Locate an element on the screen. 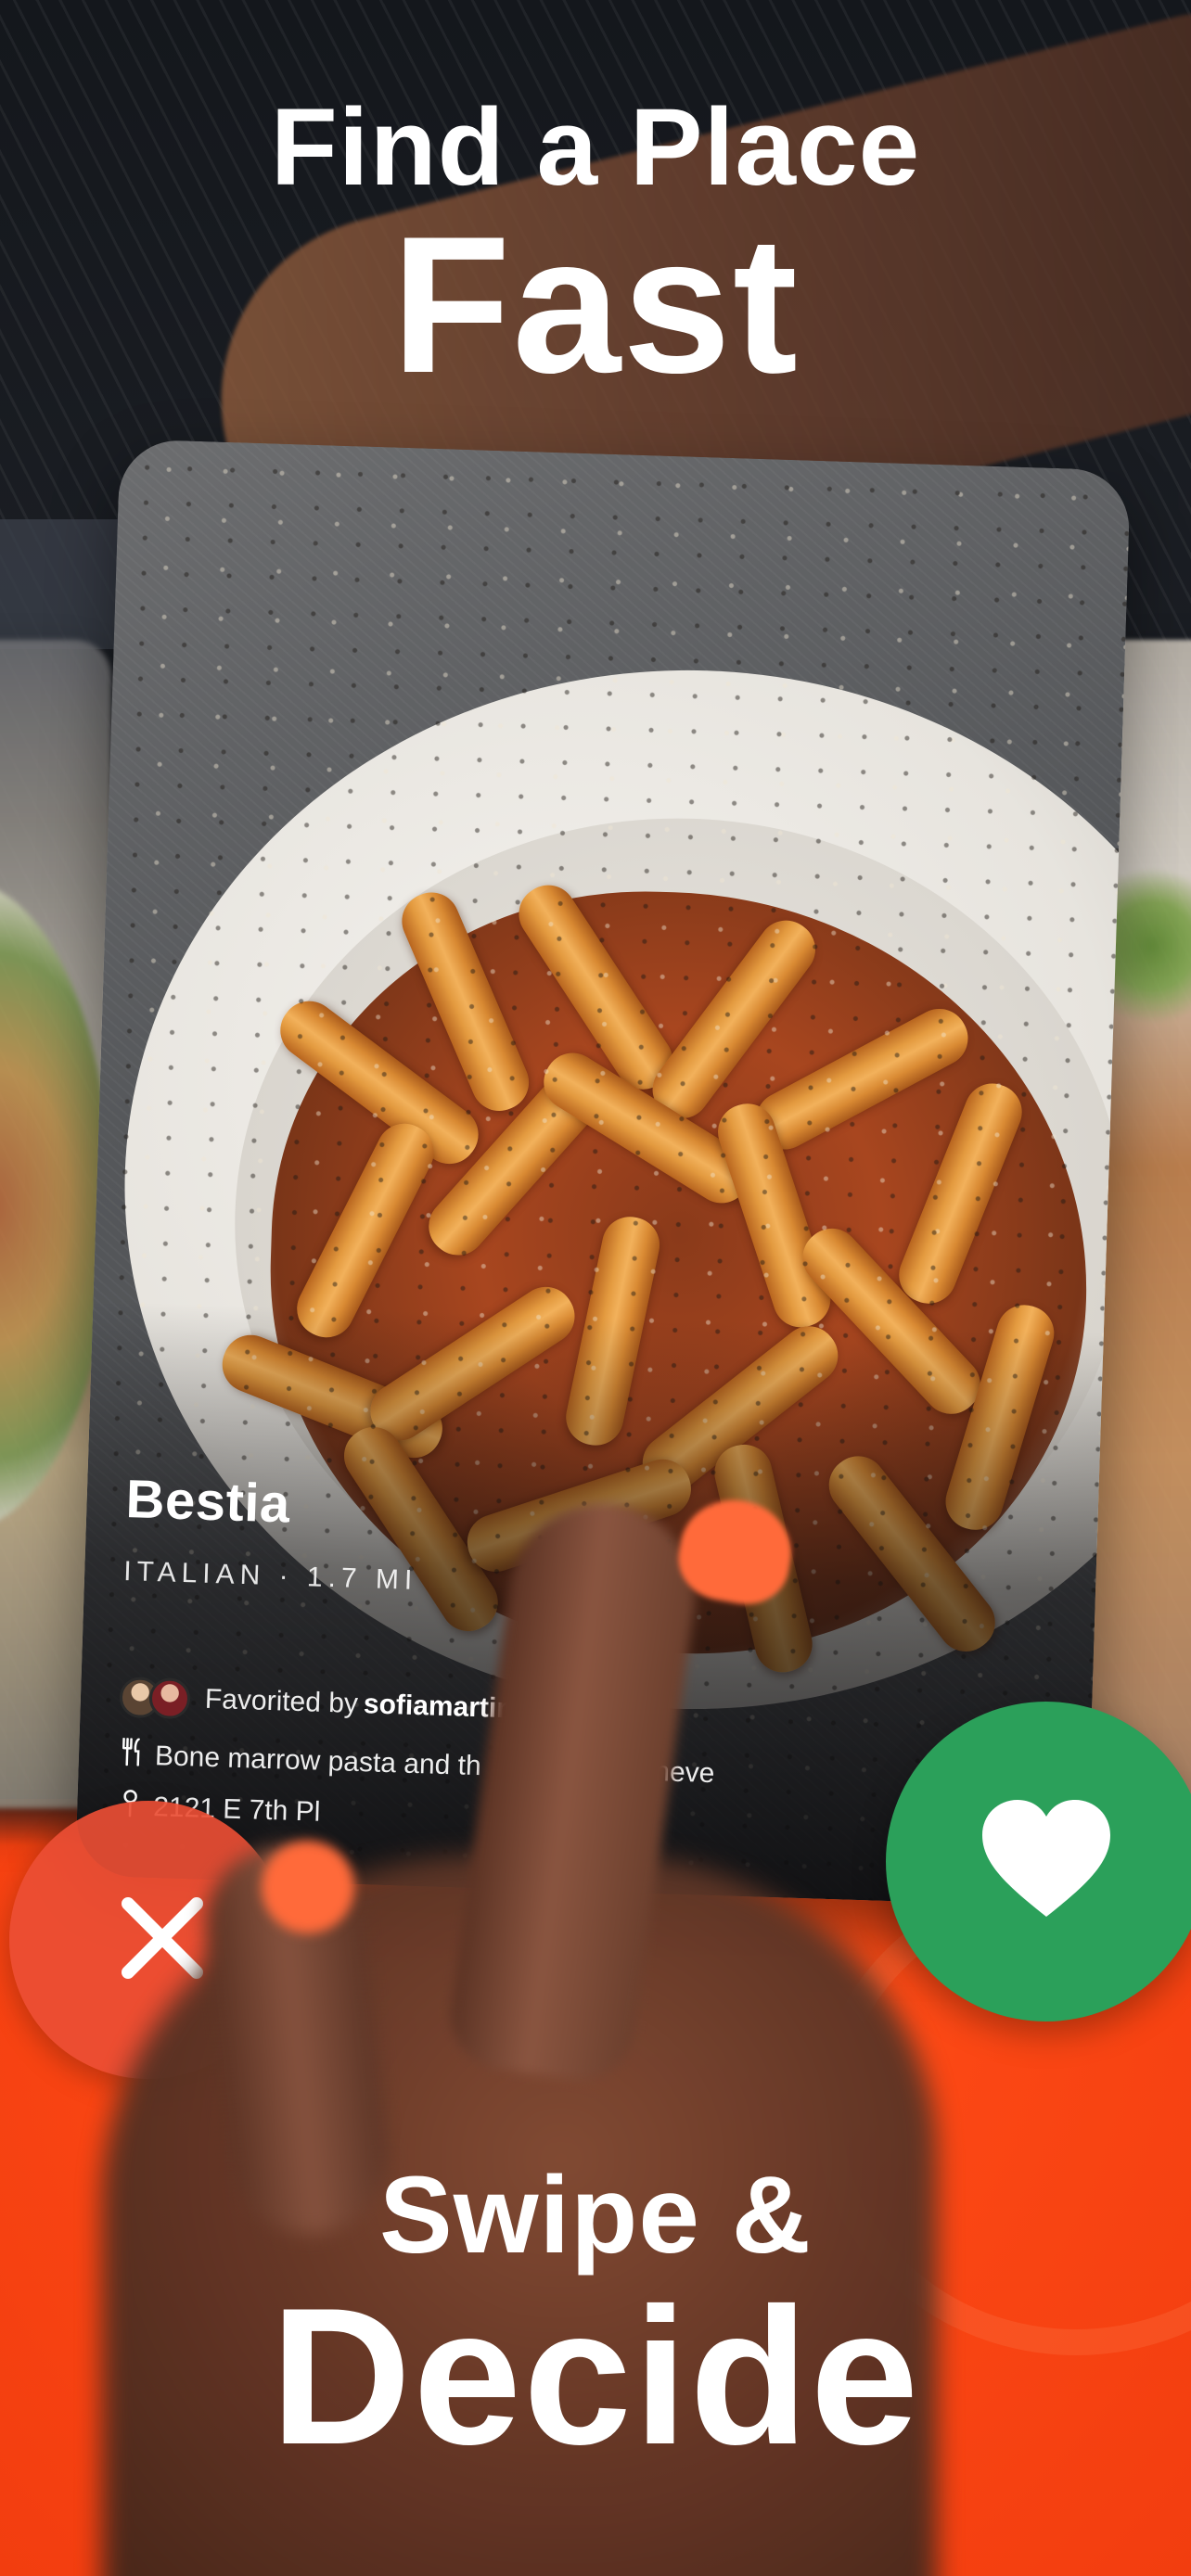 Image resolution: width=1191 pixels, height=2576 pixels. headline-bottom-line2: Decide is located at coordinates (595, 2376).